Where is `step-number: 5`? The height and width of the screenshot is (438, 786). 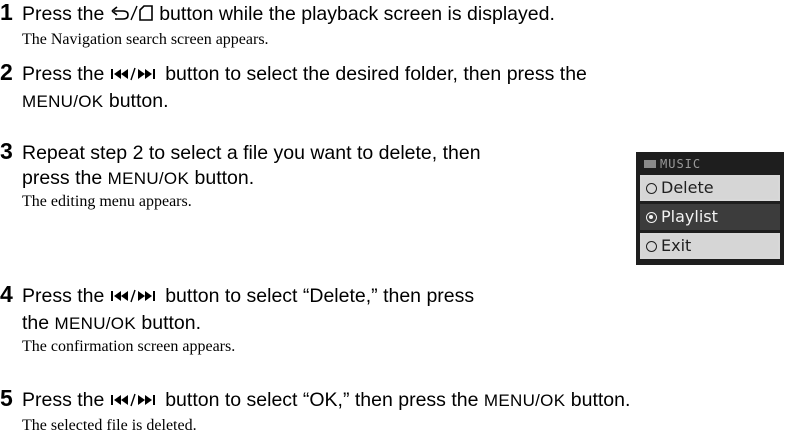 step-number: 5 is located at coordinates (6, 398).